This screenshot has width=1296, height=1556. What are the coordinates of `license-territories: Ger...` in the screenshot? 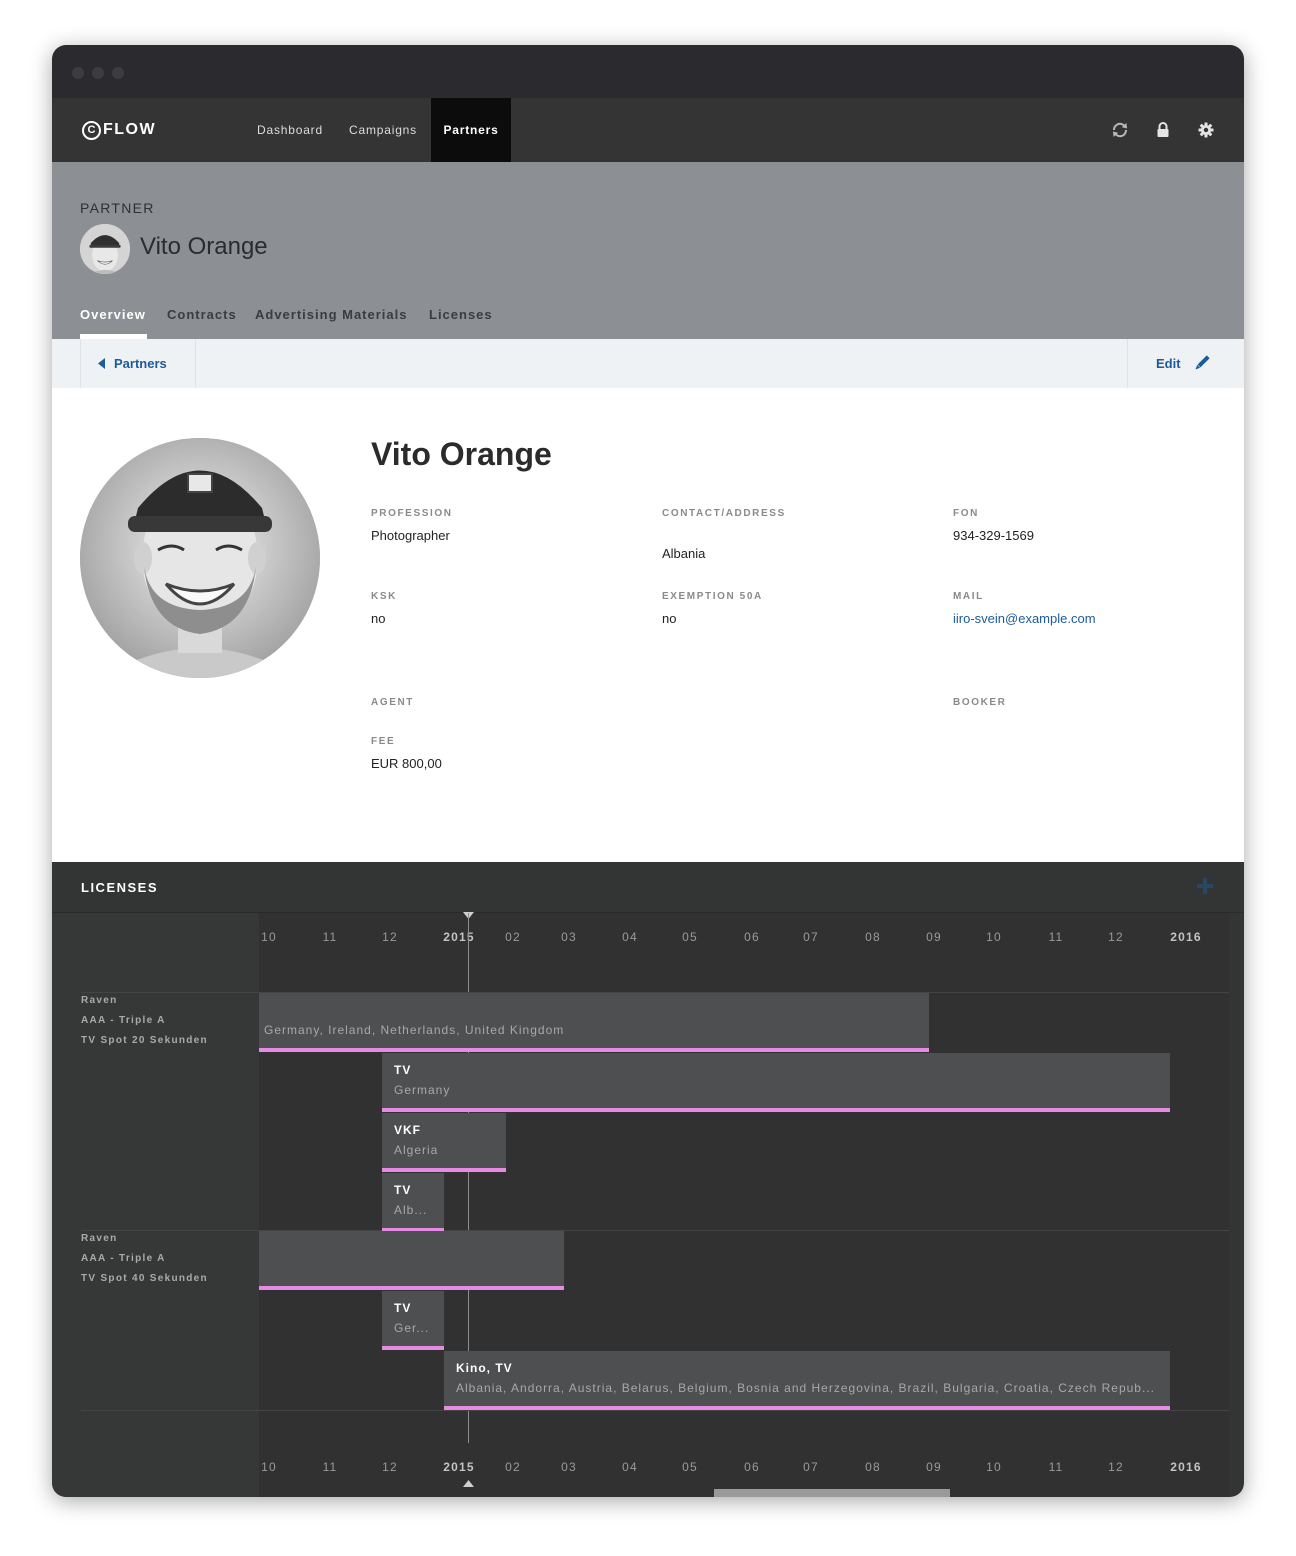 It's located at (412, 1328).